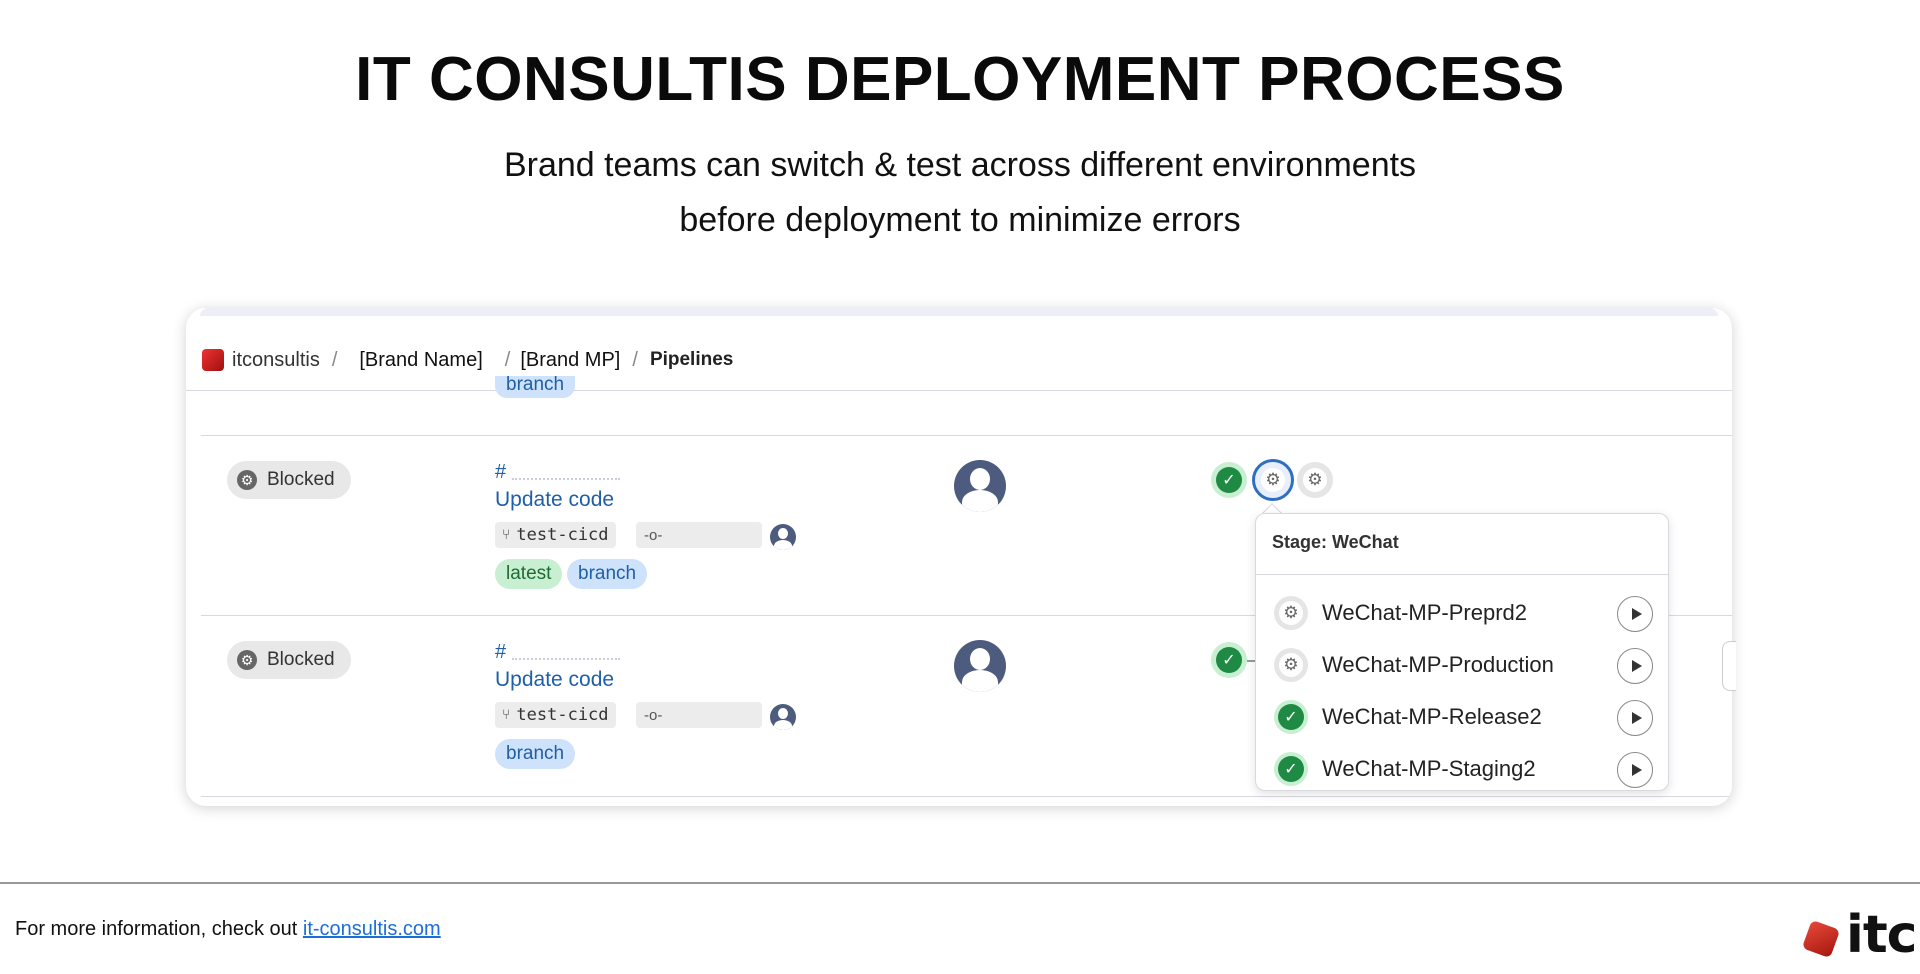  I want to click on brand-wordmark: itc, so click(1882, 935).